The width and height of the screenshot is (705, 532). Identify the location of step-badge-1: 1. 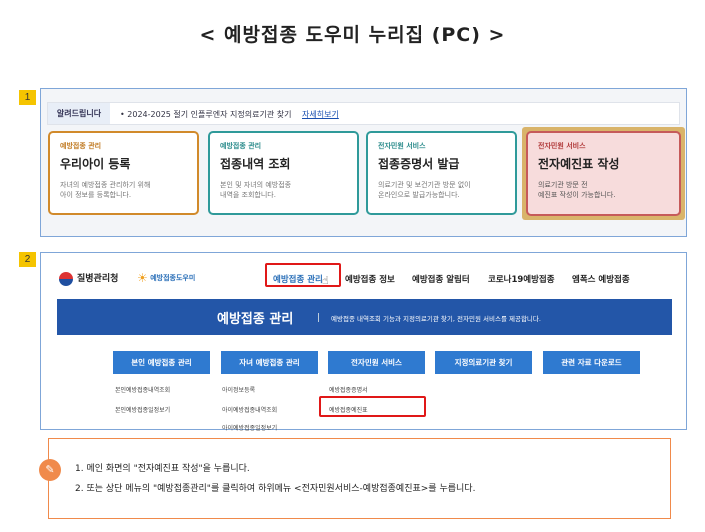
(27, 97).